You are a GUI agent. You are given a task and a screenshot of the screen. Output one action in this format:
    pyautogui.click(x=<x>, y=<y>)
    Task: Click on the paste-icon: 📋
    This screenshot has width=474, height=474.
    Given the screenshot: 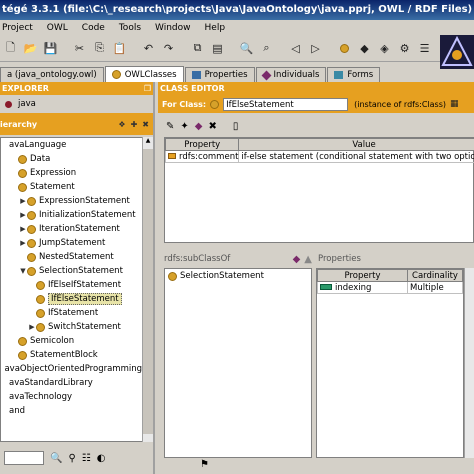 What is the action you would take?
    pyautogui.click(x=119, y=48)
    